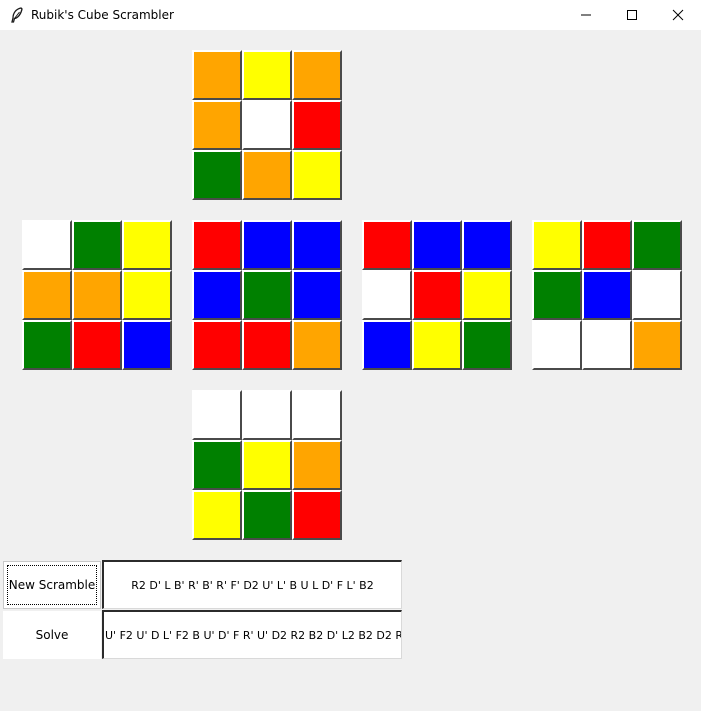 The image size is (701, 711). I want to click on close-icon, so click(678, 15).